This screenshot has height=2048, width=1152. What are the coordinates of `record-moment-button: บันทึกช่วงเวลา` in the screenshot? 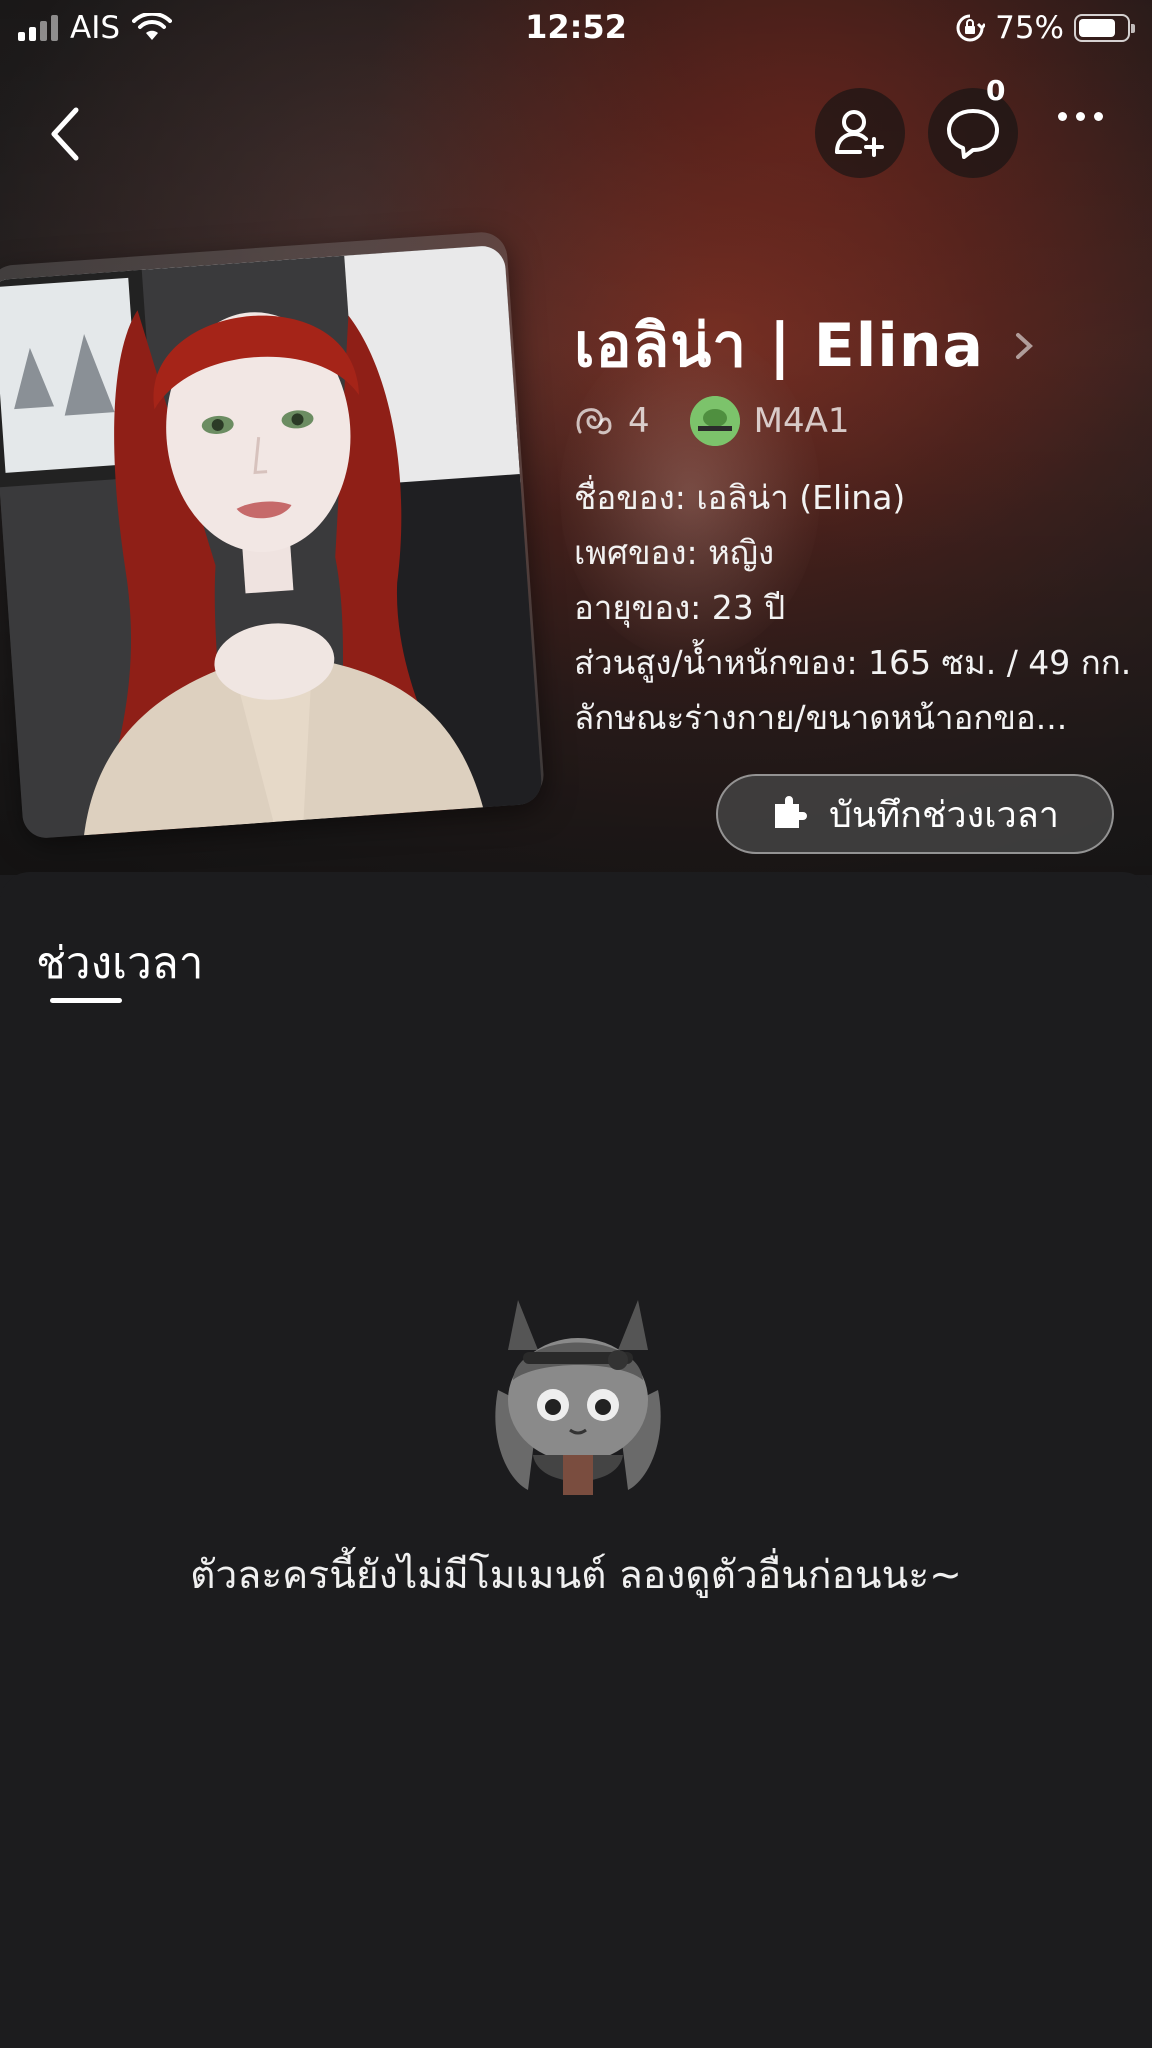 It's located at (915, 814).